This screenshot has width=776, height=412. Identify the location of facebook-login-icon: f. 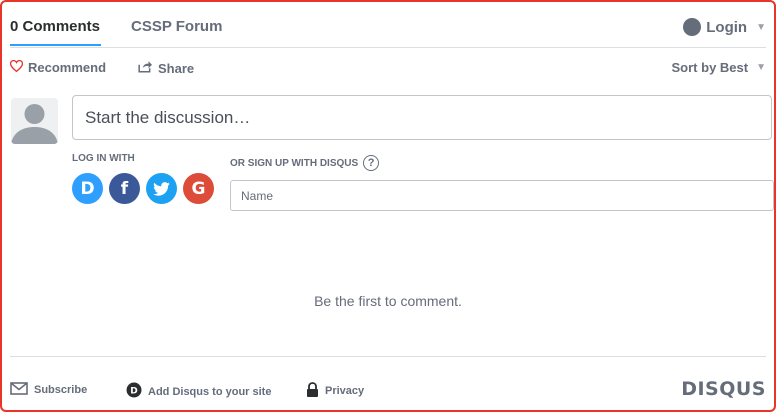
(124, 188).